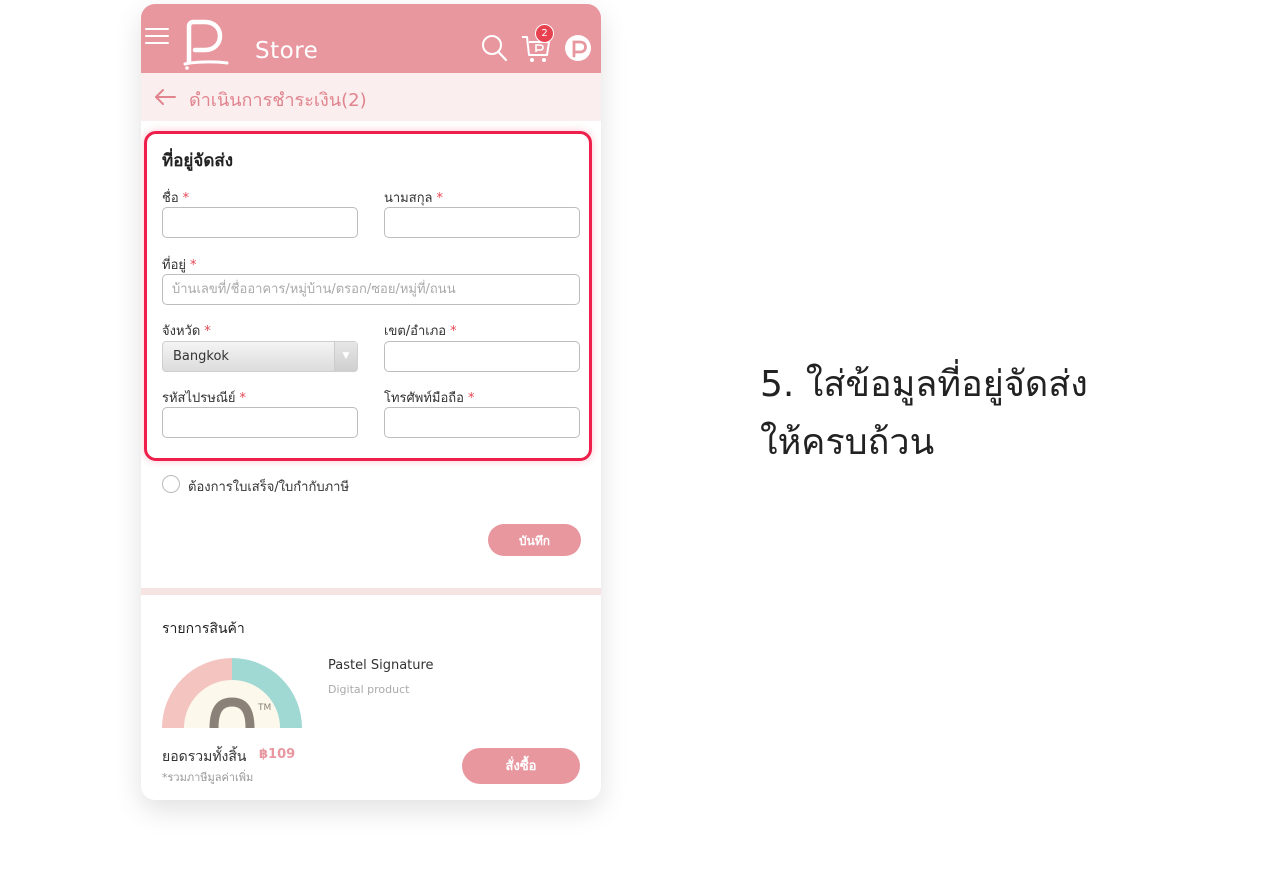  I want to click on pastel-logo, so click(206, 44).